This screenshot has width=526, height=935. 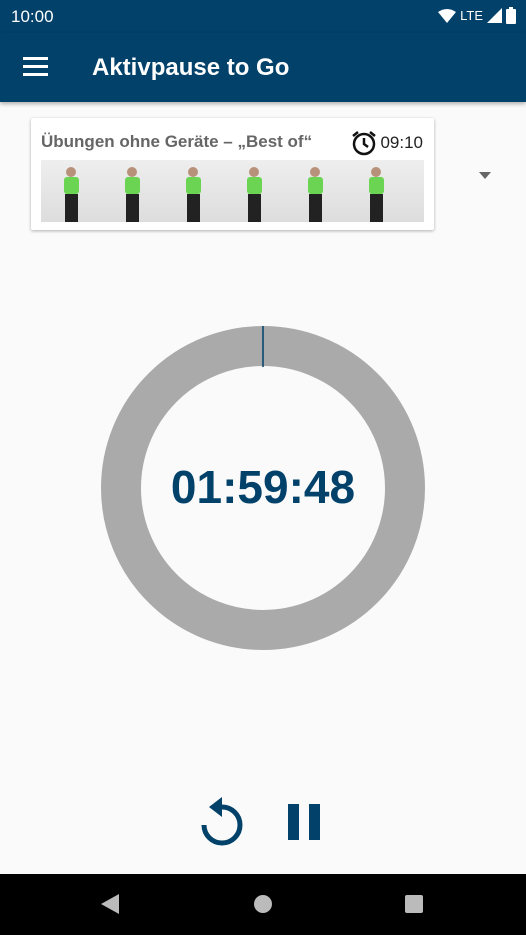 I want to click on status-time: 10:00, so click(x=32, y=16).